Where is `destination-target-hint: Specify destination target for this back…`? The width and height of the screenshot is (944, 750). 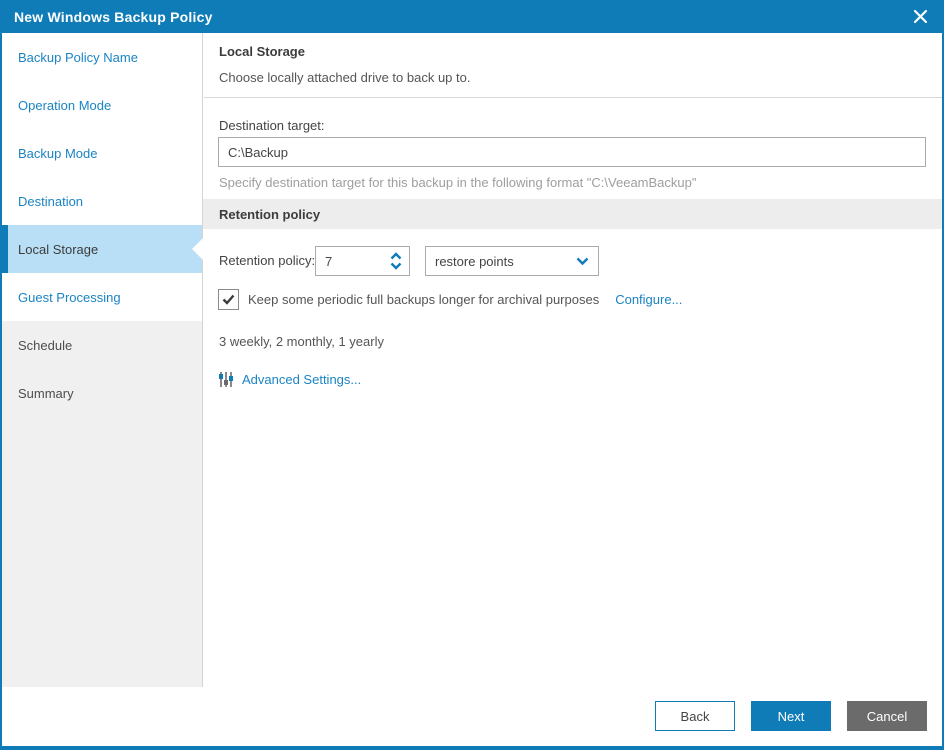
destination-target-hint: Specify destination target for this back… is located at coordinates (458, 182).